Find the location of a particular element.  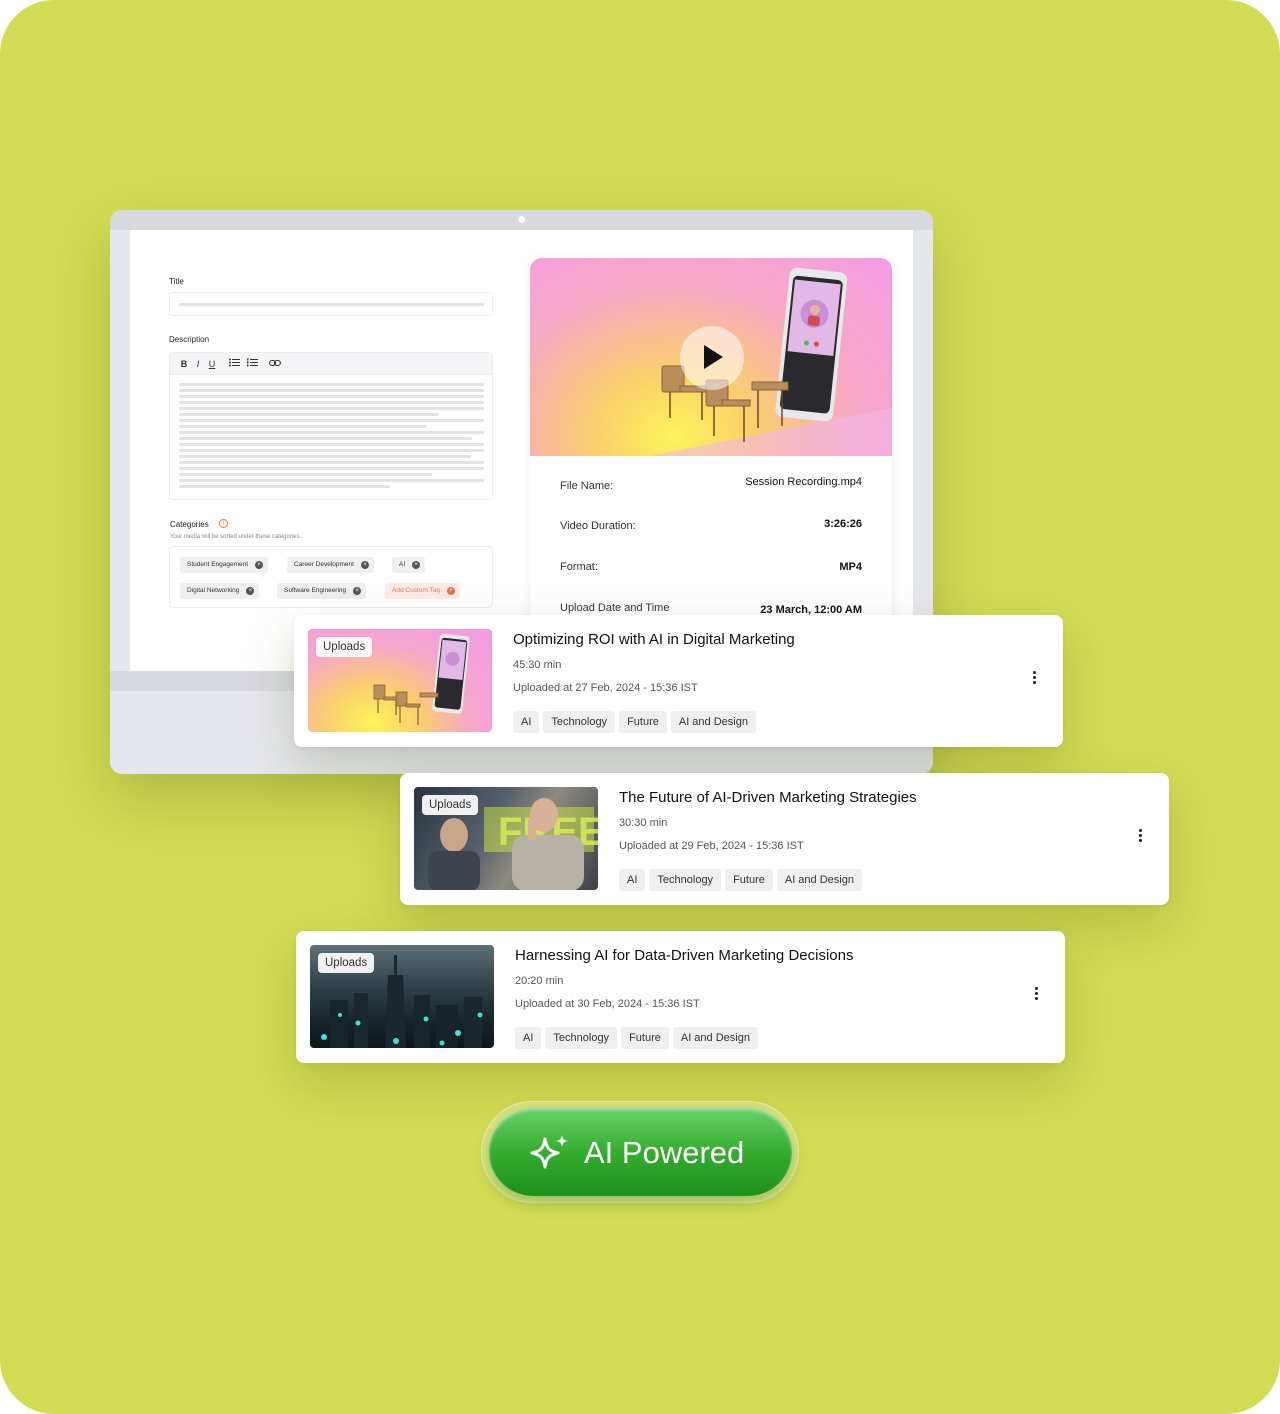

category-chip-label: Software Engineering is located at coordinates (315, 590).